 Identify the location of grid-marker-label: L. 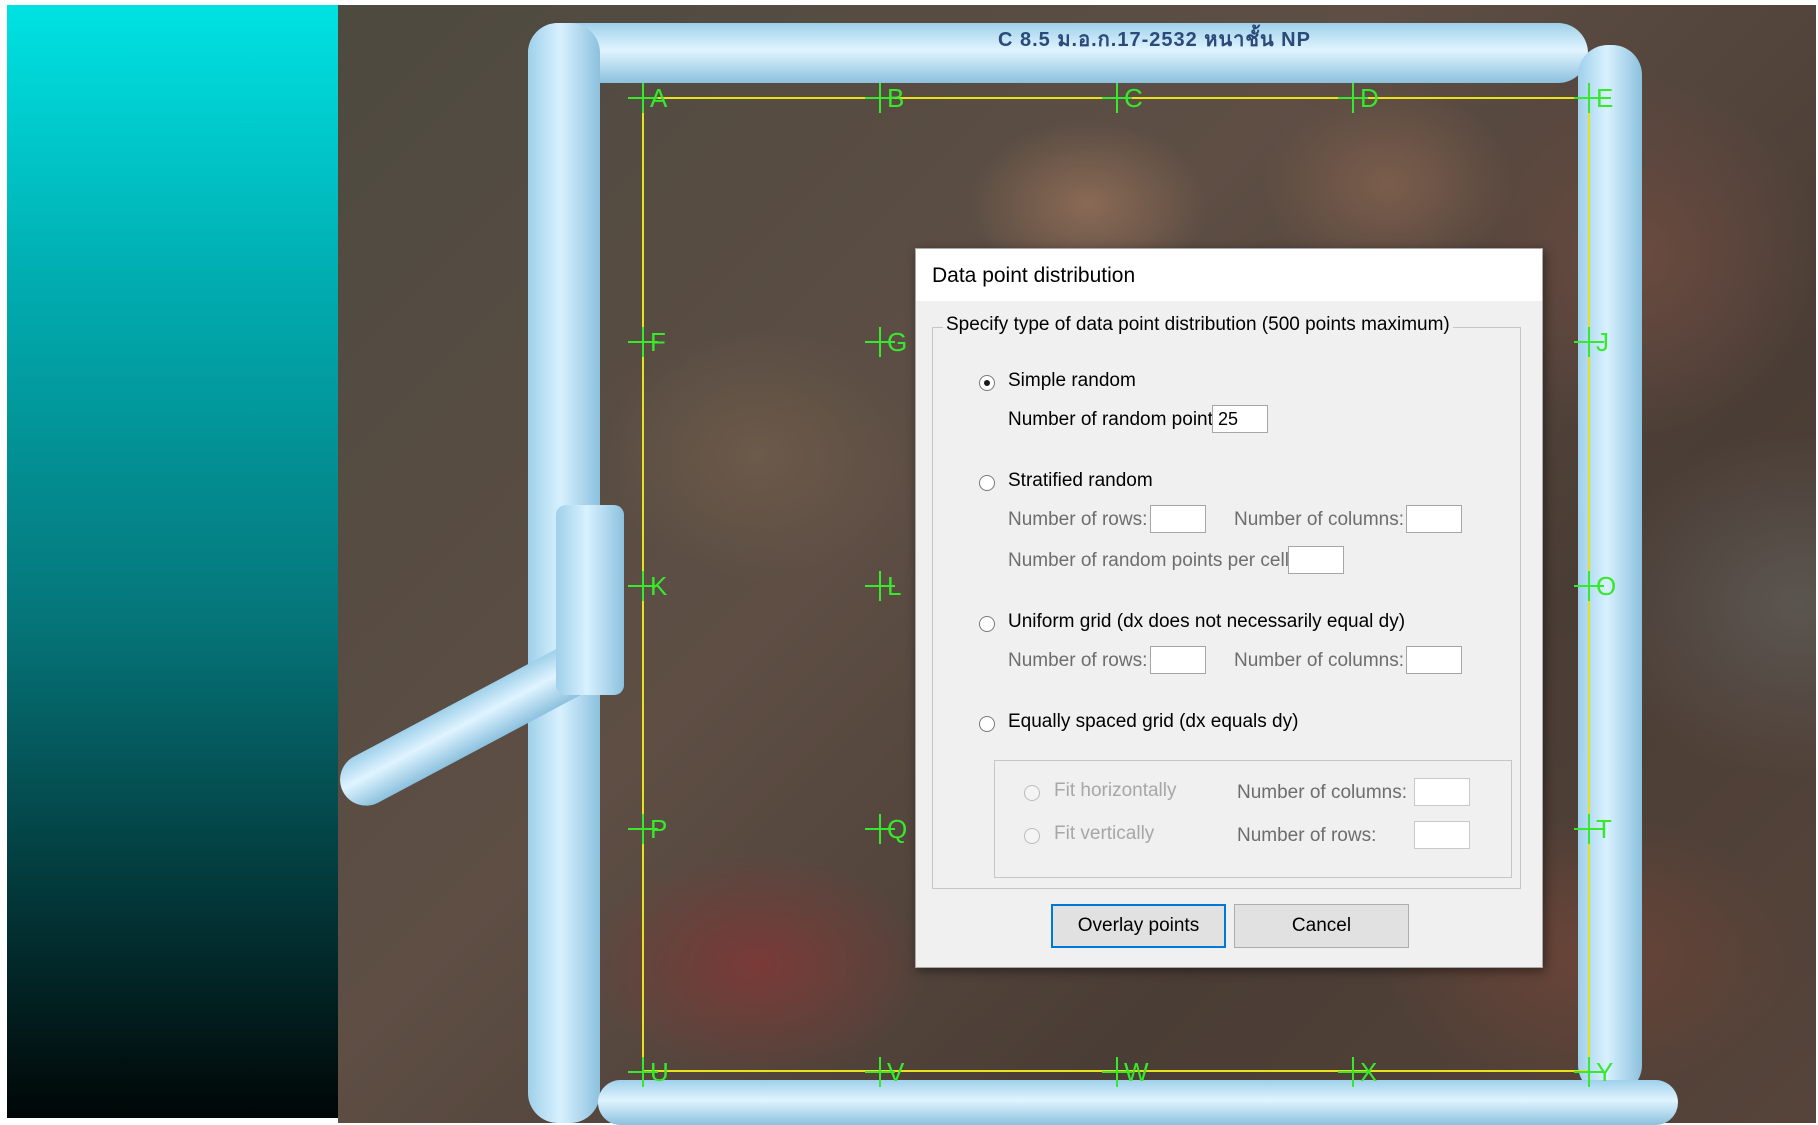
(894, 586).